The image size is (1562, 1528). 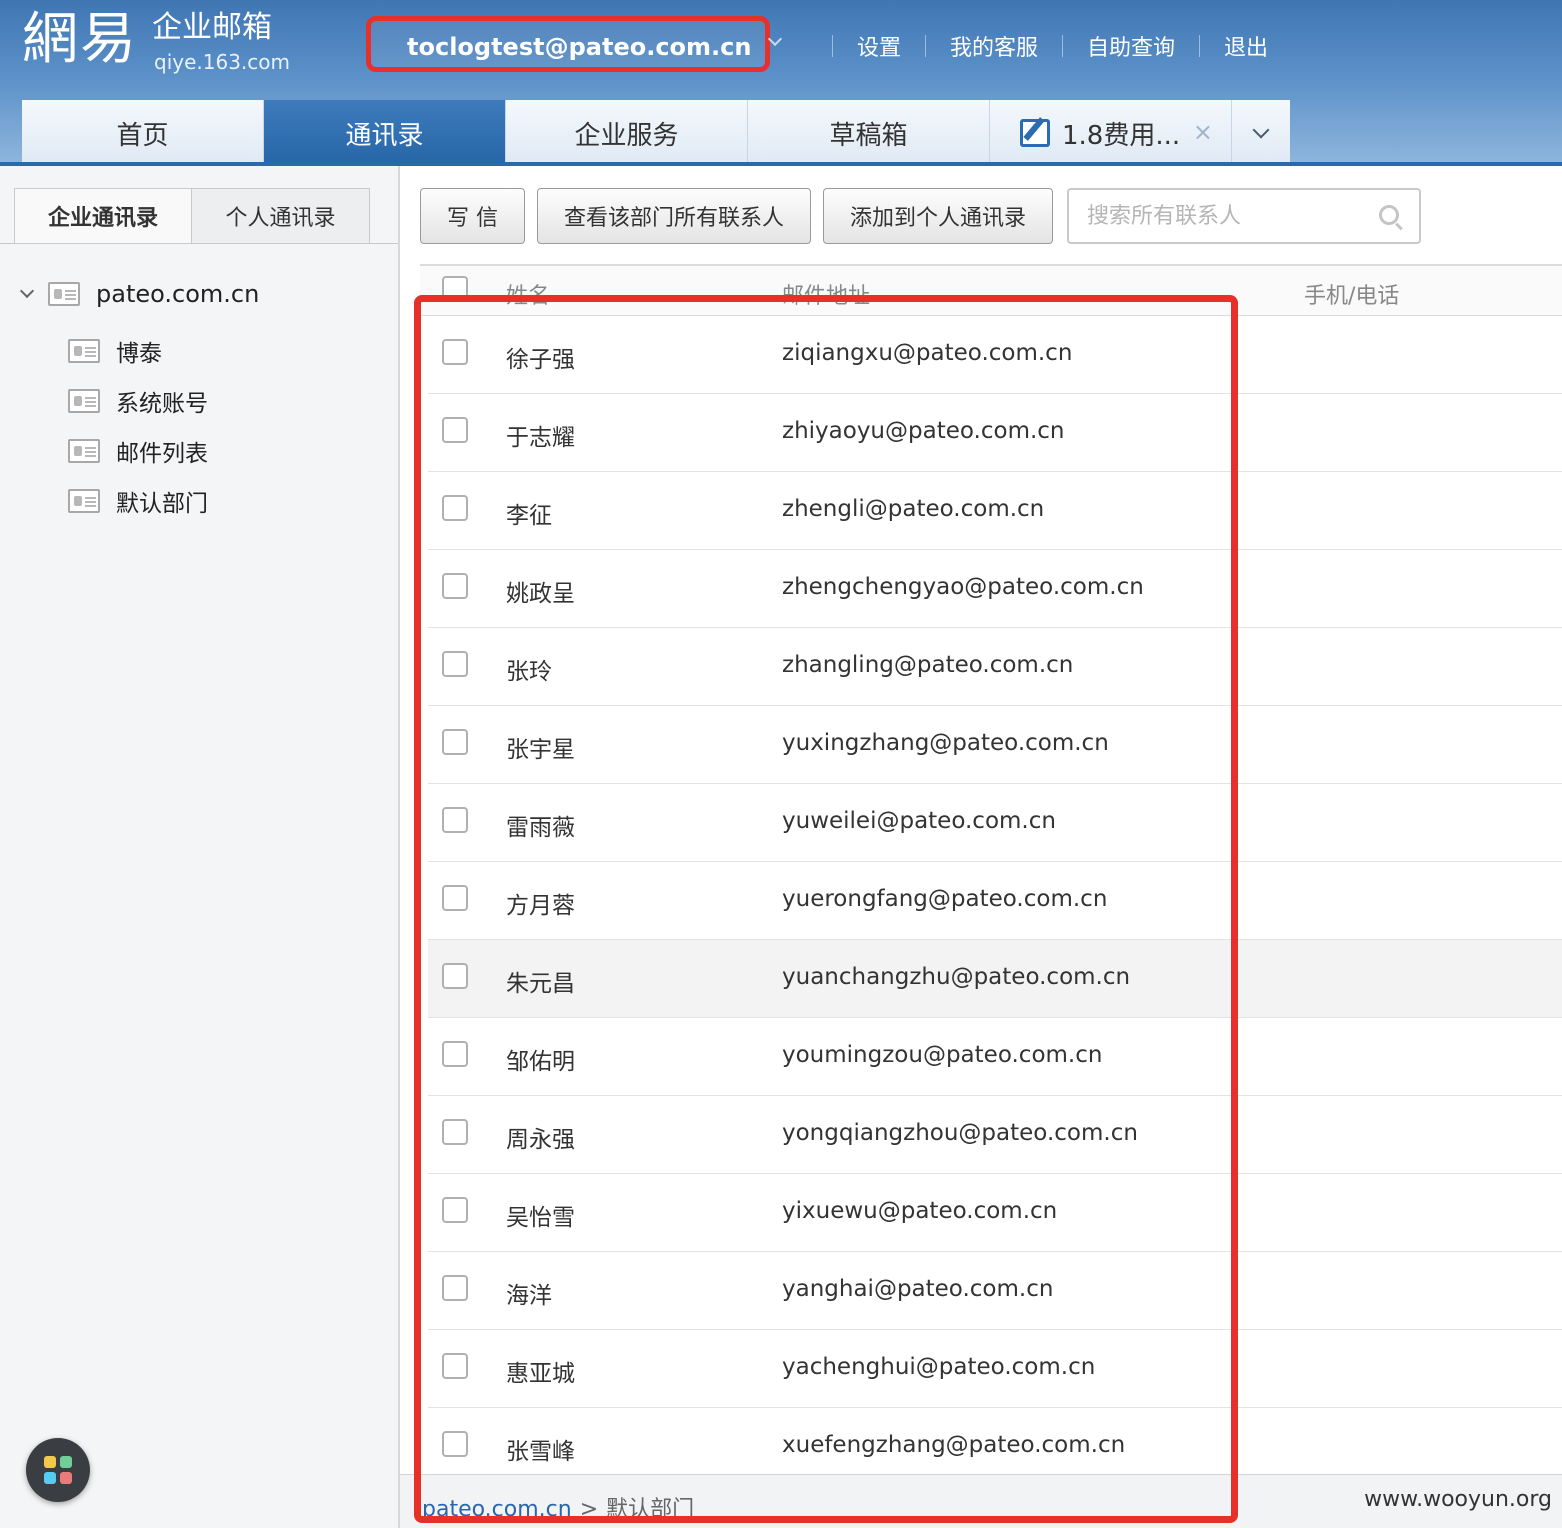 I want to click on tree-item-system-accounts: 系统账号, so click(x=163, y=401).